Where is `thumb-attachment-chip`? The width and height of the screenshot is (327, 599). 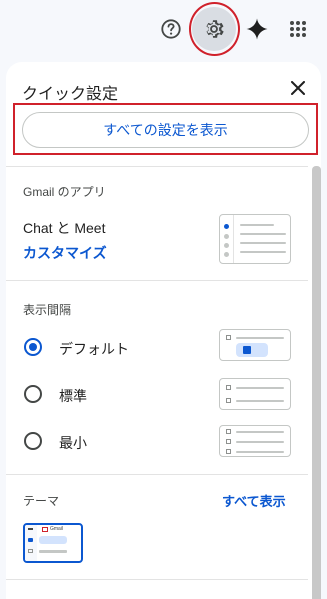
thumb-attachment-chip is located at coordinates (252, 350).